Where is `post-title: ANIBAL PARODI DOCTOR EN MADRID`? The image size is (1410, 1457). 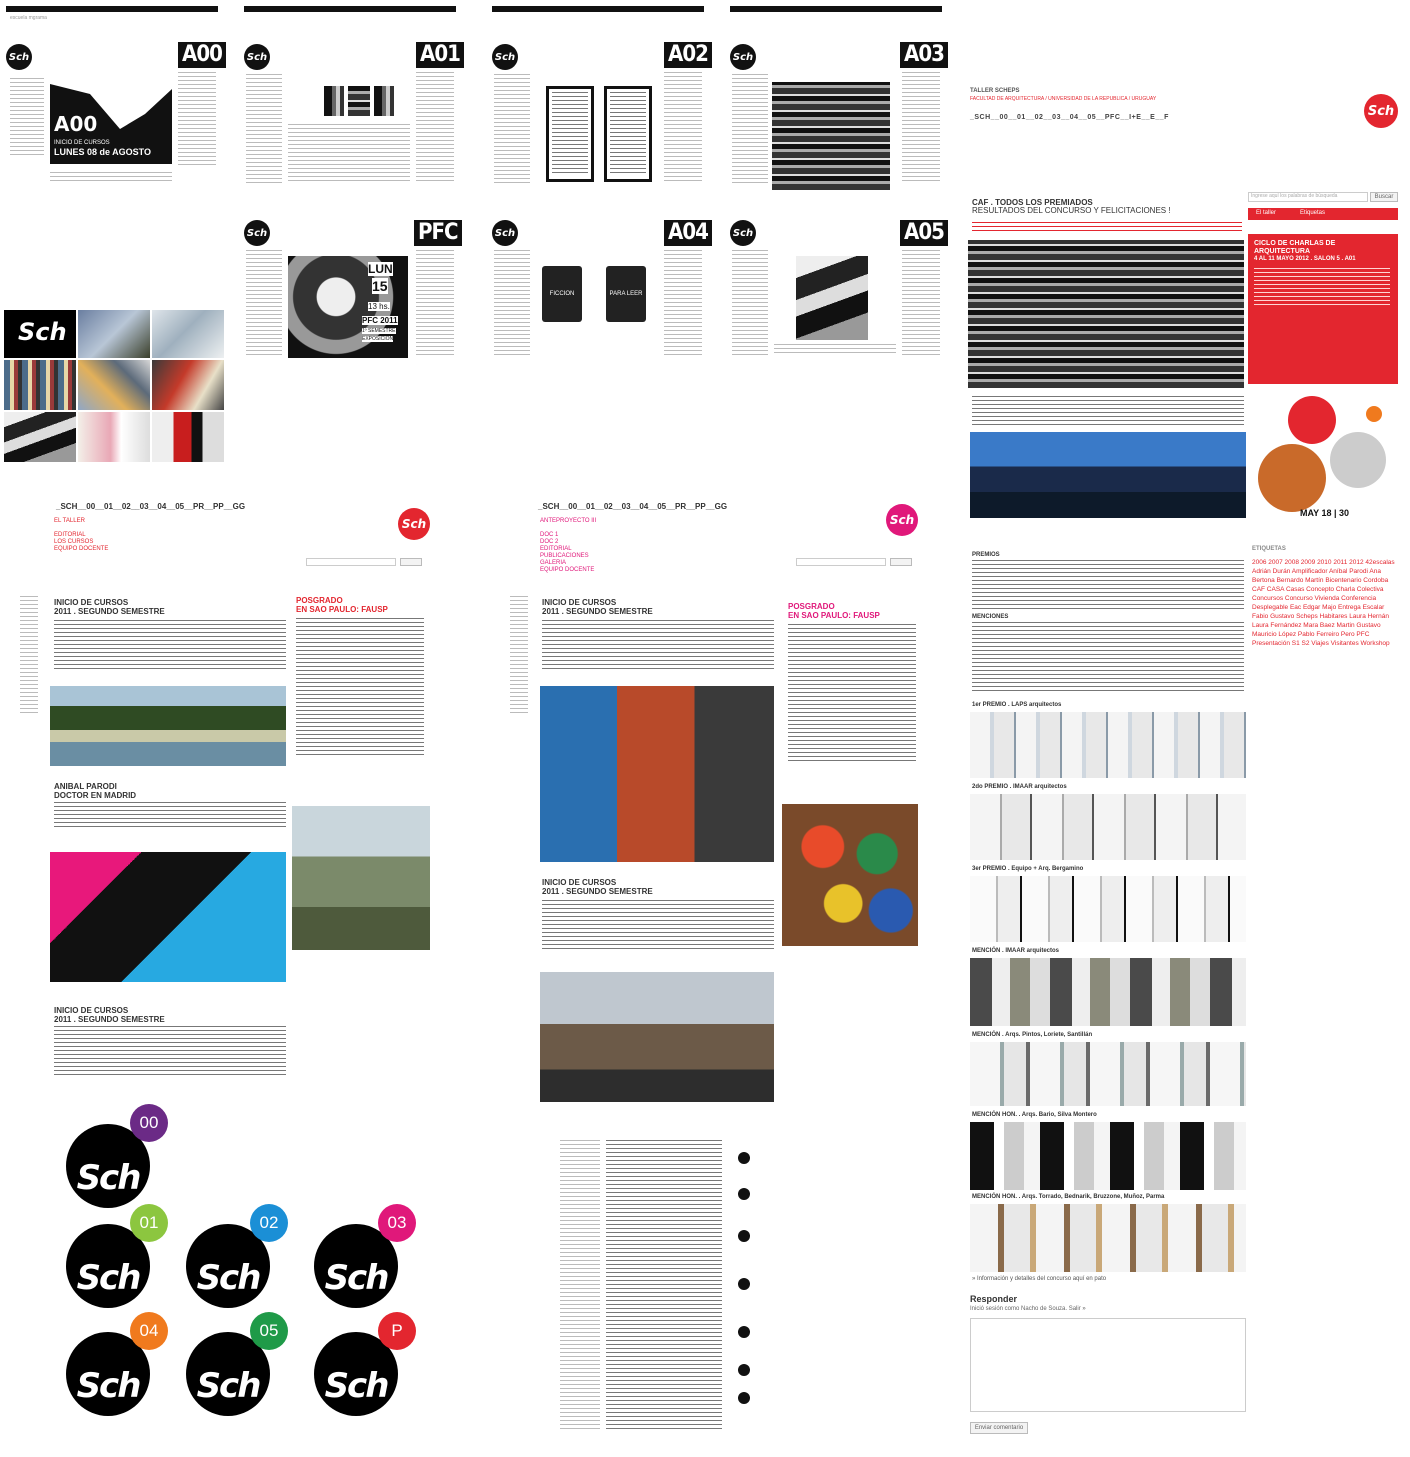 post-title: ANIBAL PARODI DOCTOR EN MADRID is located at coordinates (95, 791).